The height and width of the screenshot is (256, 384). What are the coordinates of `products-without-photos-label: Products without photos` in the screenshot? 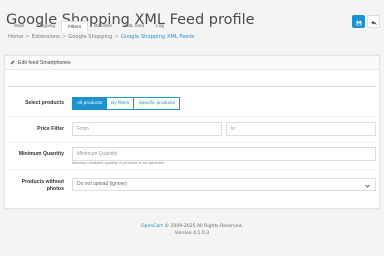 It's located at (34, 185).